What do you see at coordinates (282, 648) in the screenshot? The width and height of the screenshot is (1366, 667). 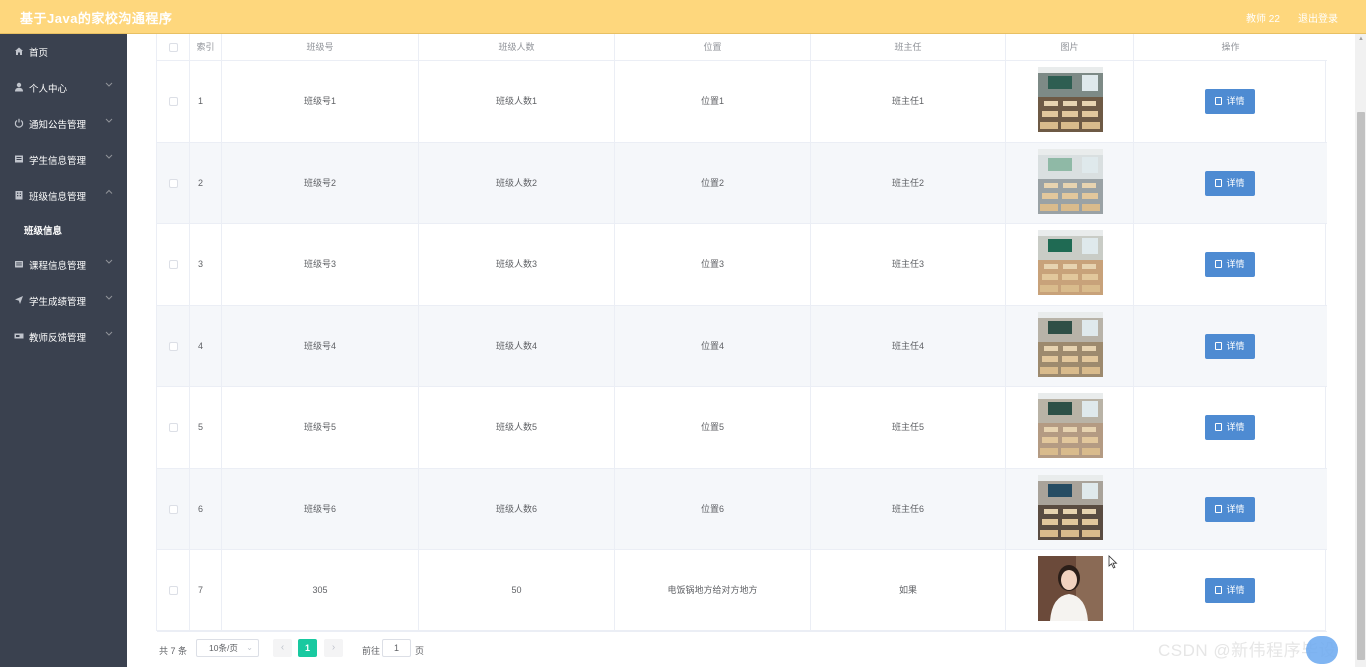 I see `prev-page-button: ‹` at bounding box center [282, 648].